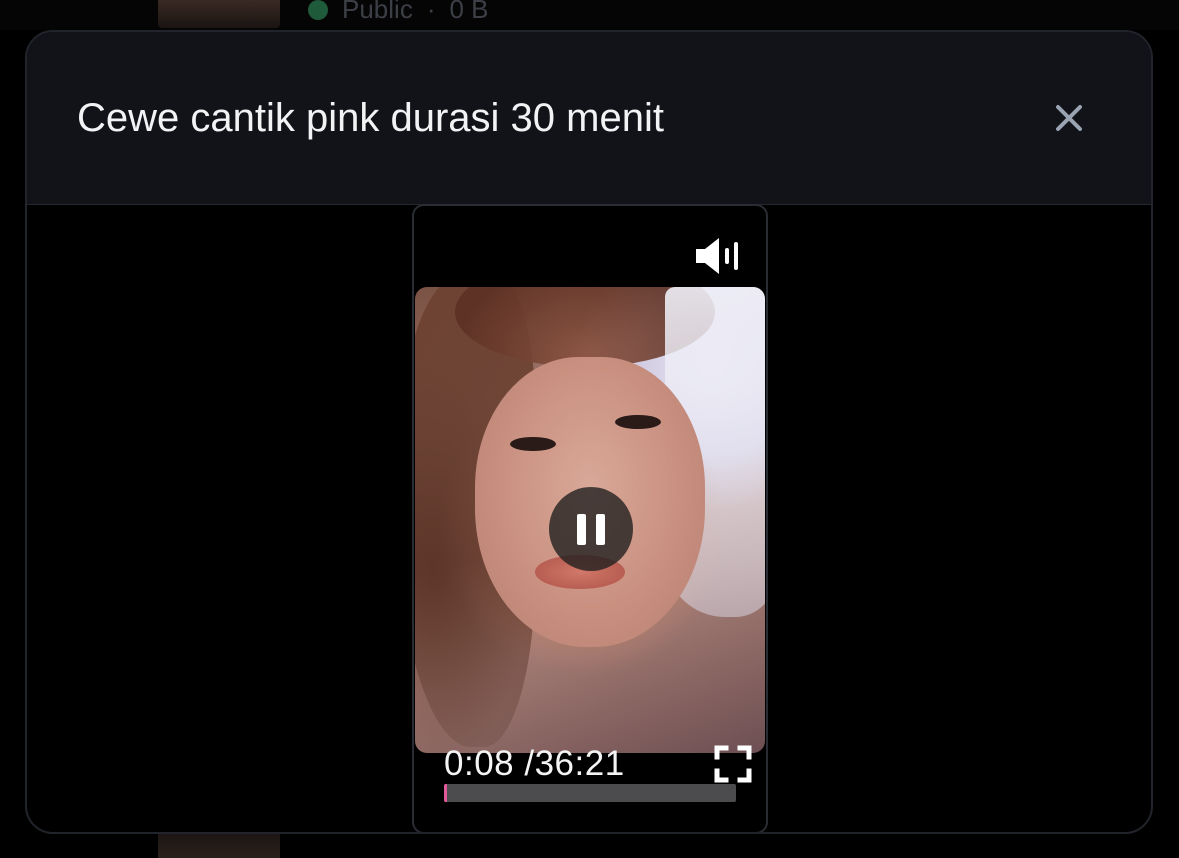 The height and width of the screenshot is (858, 1179). I want to click on background-thumbnail-bottom, so click(219, 845).